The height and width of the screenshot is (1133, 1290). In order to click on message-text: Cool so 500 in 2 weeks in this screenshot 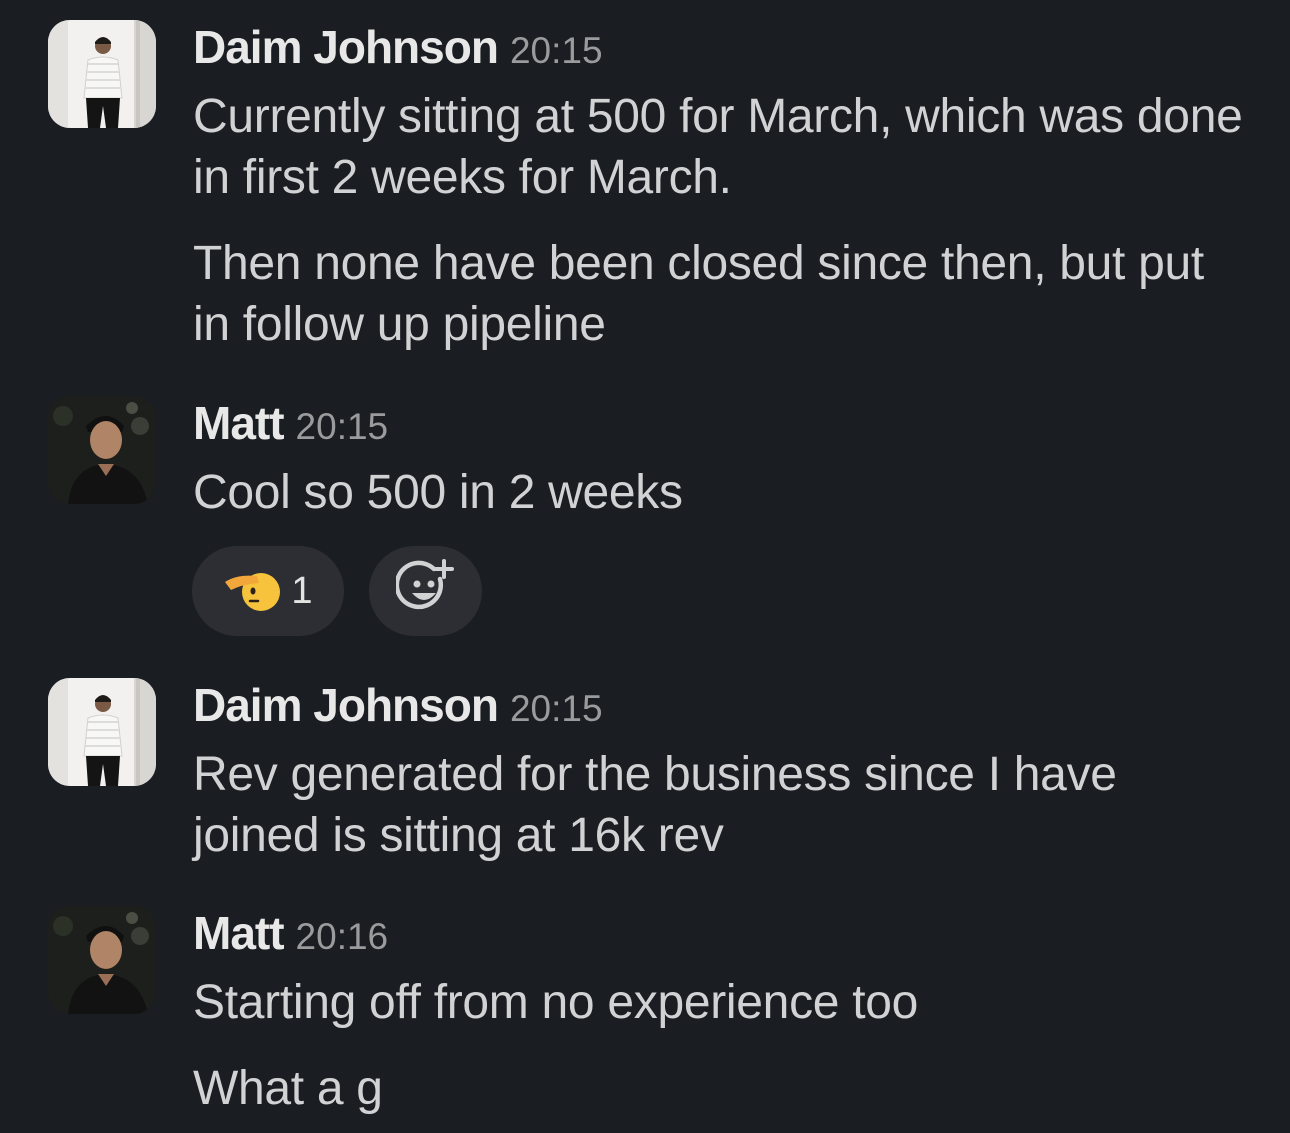, I will do `click(438, 492)`.